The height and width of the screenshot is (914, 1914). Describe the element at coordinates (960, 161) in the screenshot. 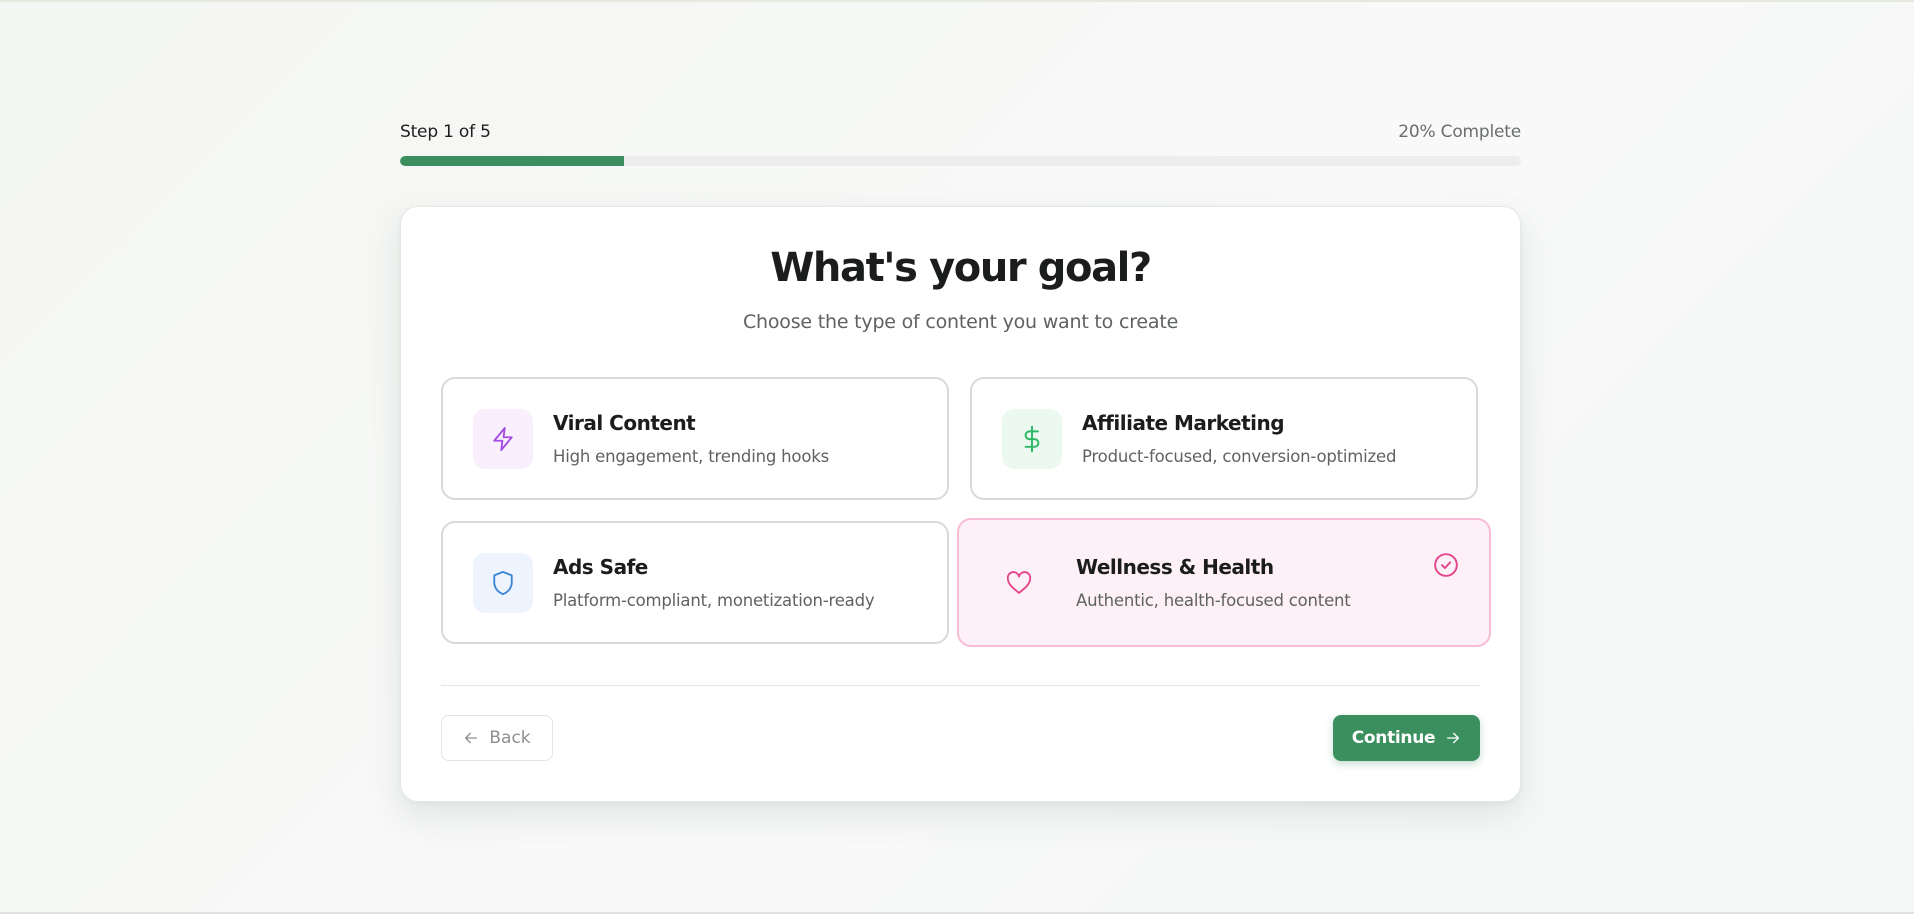

I see `progress-bar` at that location.